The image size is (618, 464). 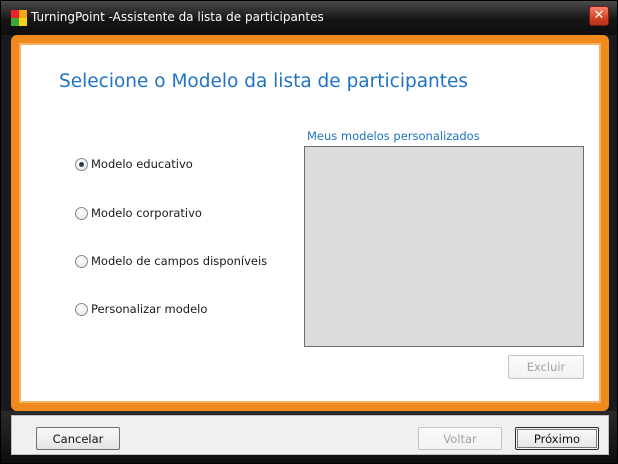 What do you see at coordinates (149, 309) in the screenshot?
I see `radio-label: Personalizar modelo` at bounding box center [149, 309].